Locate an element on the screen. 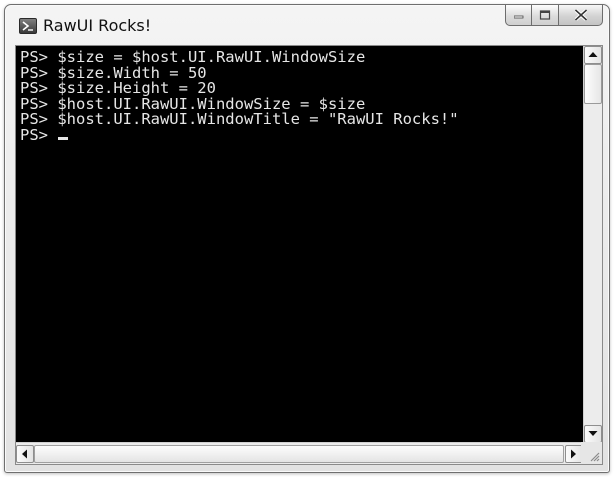 The height and width of the screenshot is (477, 615). close-button is located at coordinates (581, 15).